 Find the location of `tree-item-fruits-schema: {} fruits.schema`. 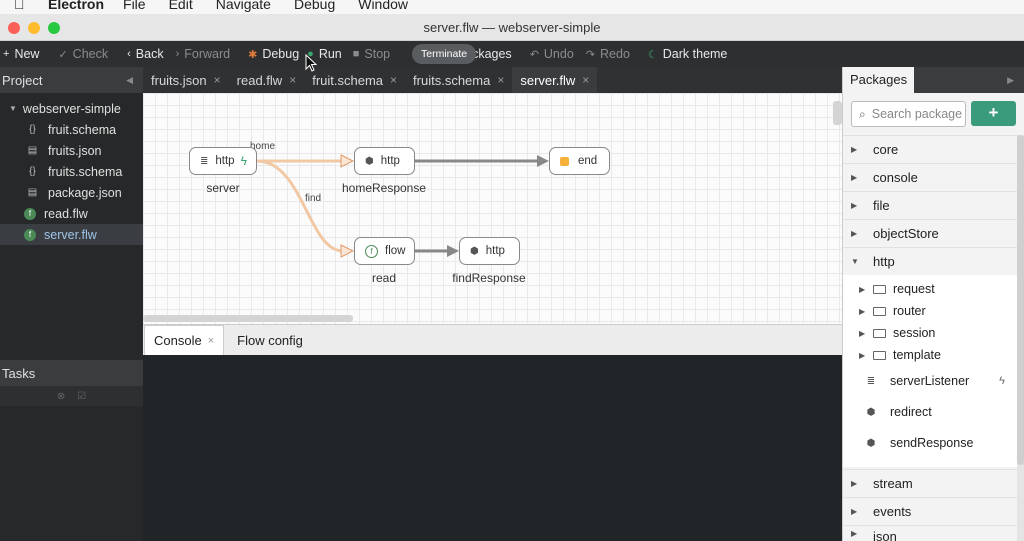

tree-item-fruits-schema: {} fruits.schema is located at coordinates (71, 171).